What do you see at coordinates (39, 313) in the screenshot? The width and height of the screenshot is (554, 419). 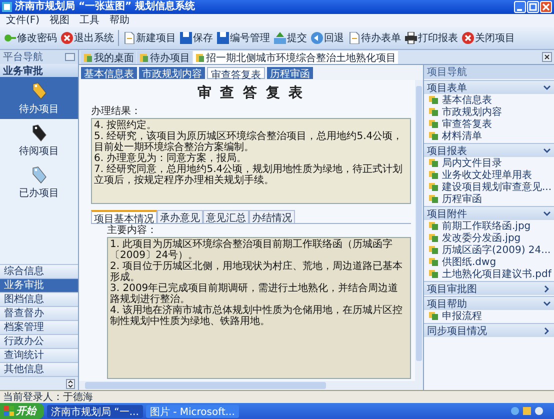 I see `nav-item: 督查督办` at bounding box center [39, 313].